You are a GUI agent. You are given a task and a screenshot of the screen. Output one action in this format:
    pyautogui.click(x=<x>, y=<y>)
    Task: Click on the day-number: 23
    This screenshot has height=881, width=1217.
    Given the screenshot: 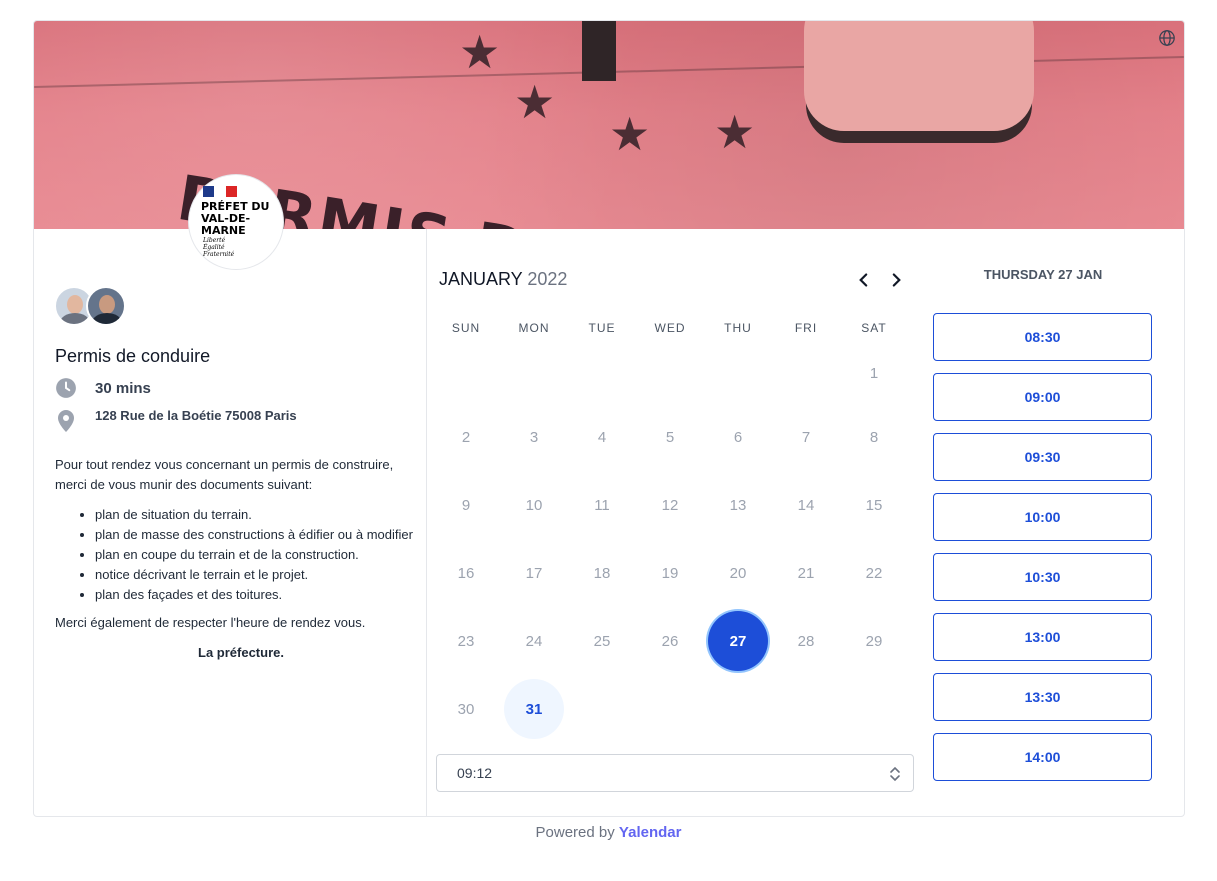 What is the action you would take?
    pyautogui.click(x=466, y=641)
    